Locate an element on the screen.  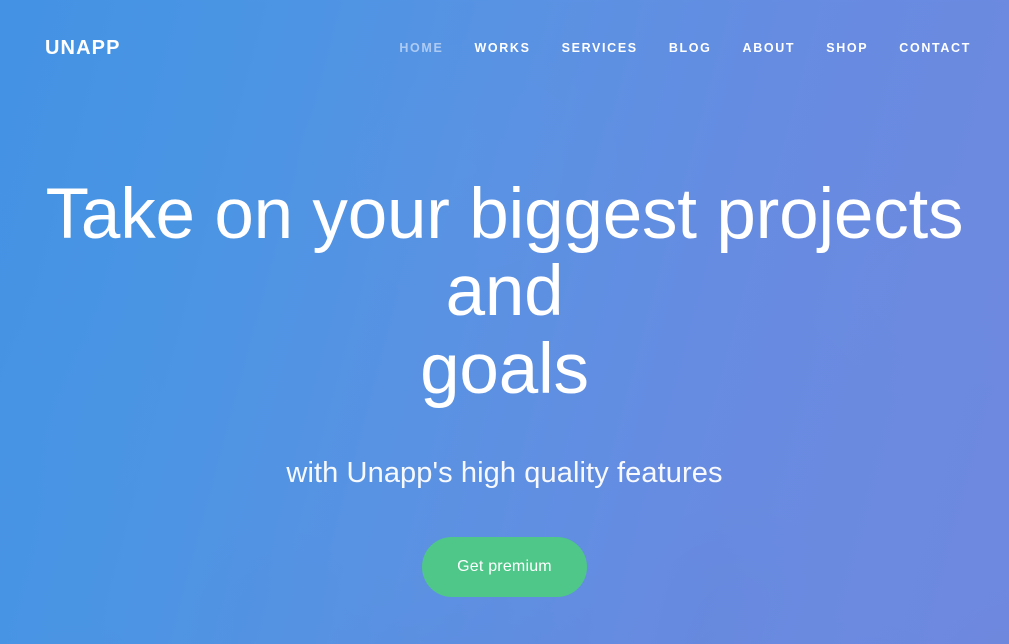
get-premium-button: Get premium is located at coordinates (504, 567).